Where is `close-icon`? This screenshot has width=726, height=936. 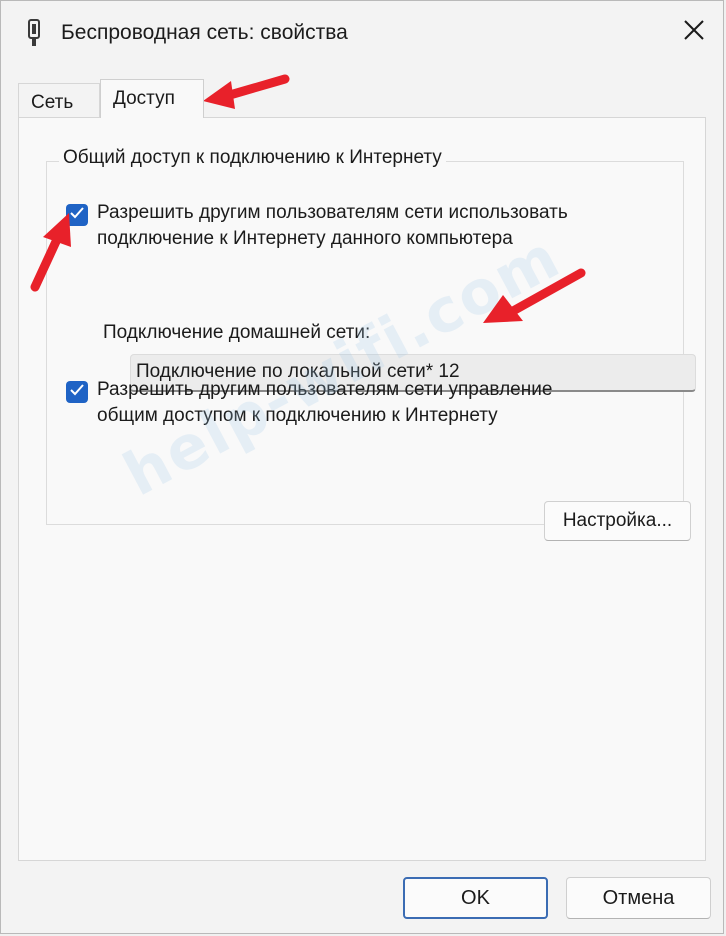 close-icon is located at coordinates (694, 32).